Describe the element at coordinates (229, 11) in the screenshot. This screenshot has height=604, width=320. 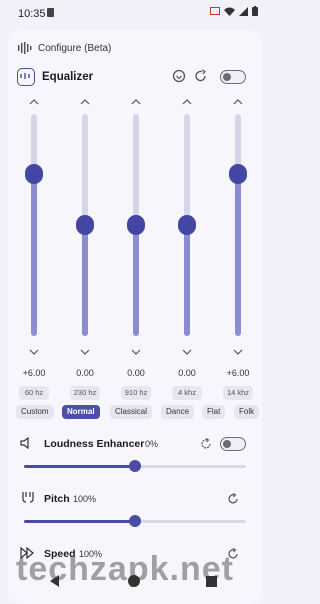
I see `wifi-icon` at that location.